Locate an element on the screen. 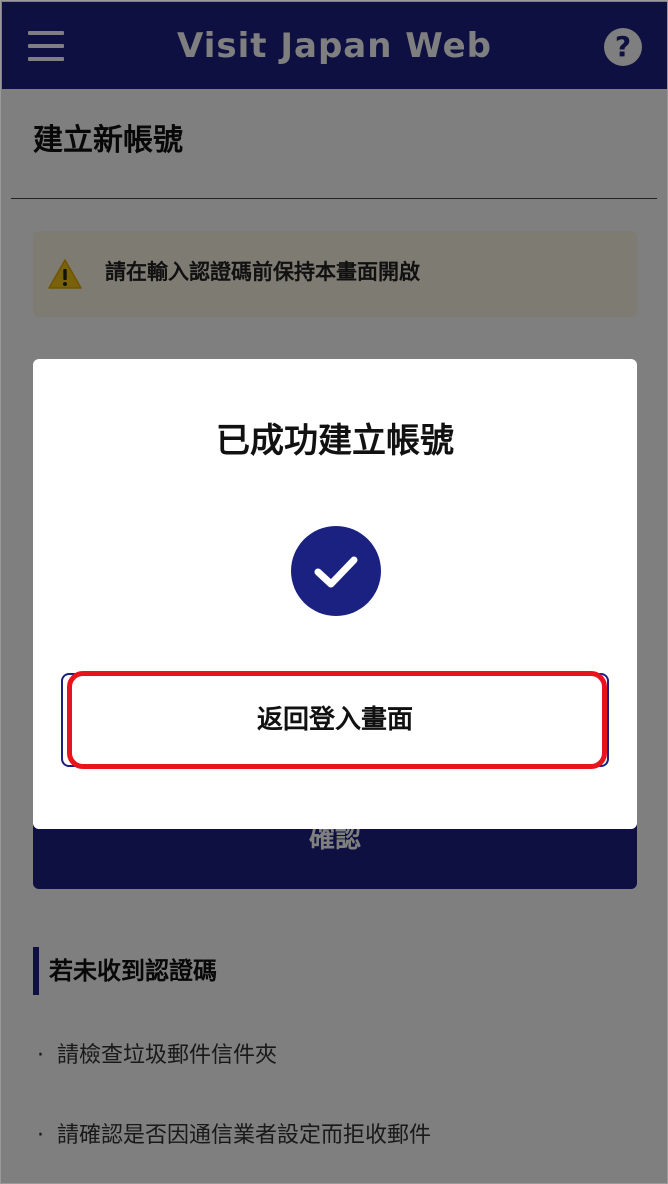 This screenshot has width=668, height=1184. return-to-login-label: 返回登入畫面 is located at coordinates (334, 720).